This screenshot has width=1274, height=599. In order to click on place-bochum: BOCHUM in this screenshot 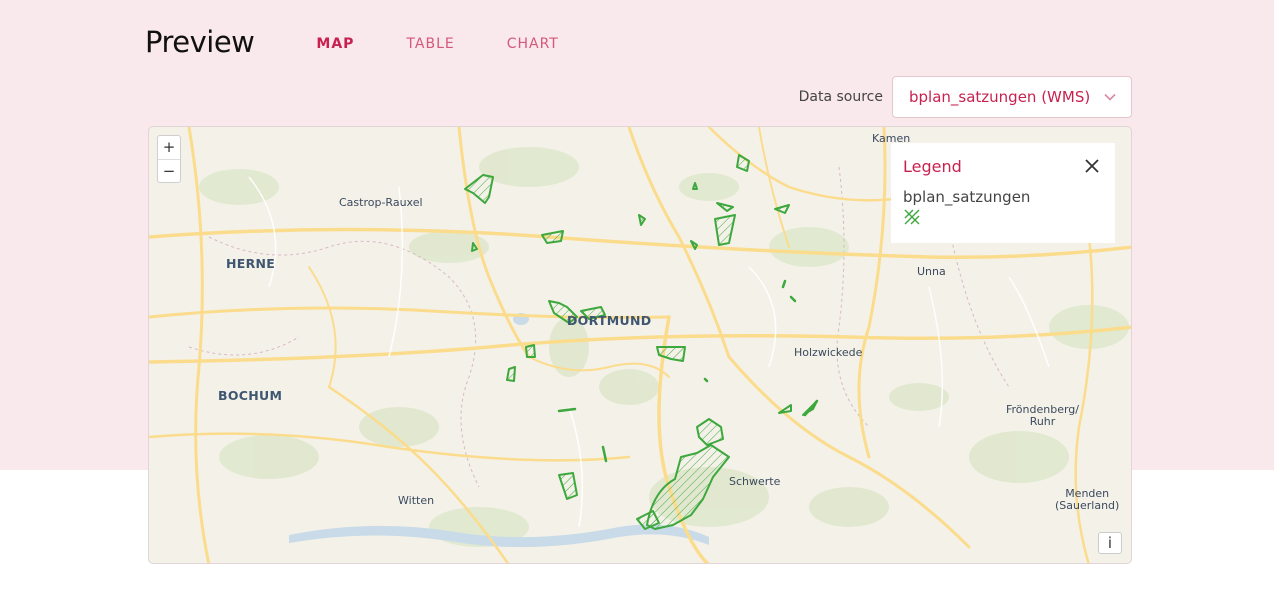, I will do `click(250, 395)`.